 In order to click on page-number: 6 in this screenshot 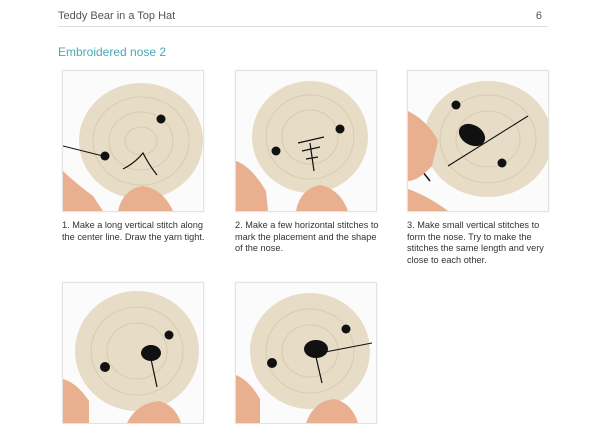, I will do `click(538, 16)`.